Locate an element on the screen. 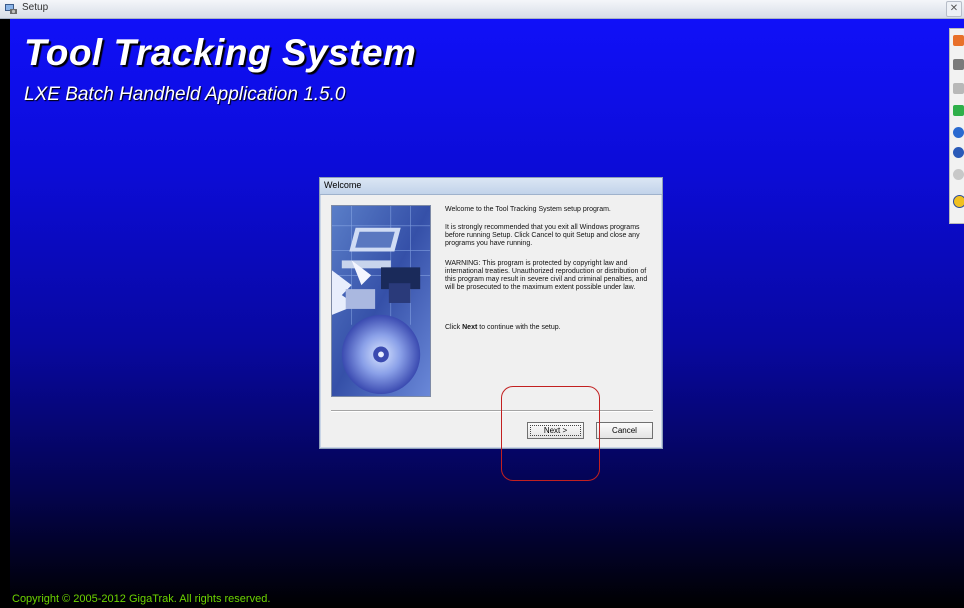  cancel-button: Cancel is located at coordinates (624, 430).